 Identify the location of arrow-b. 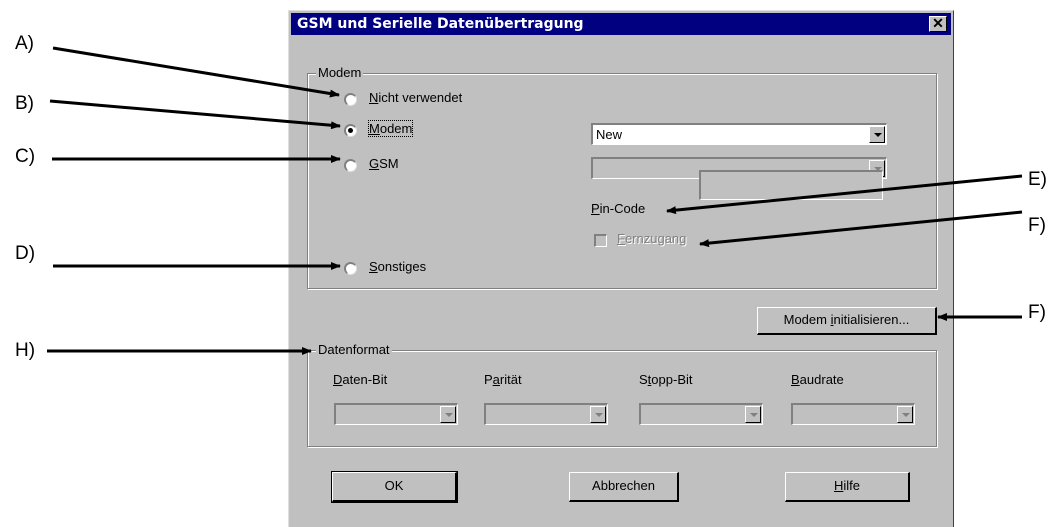
(195, 114).